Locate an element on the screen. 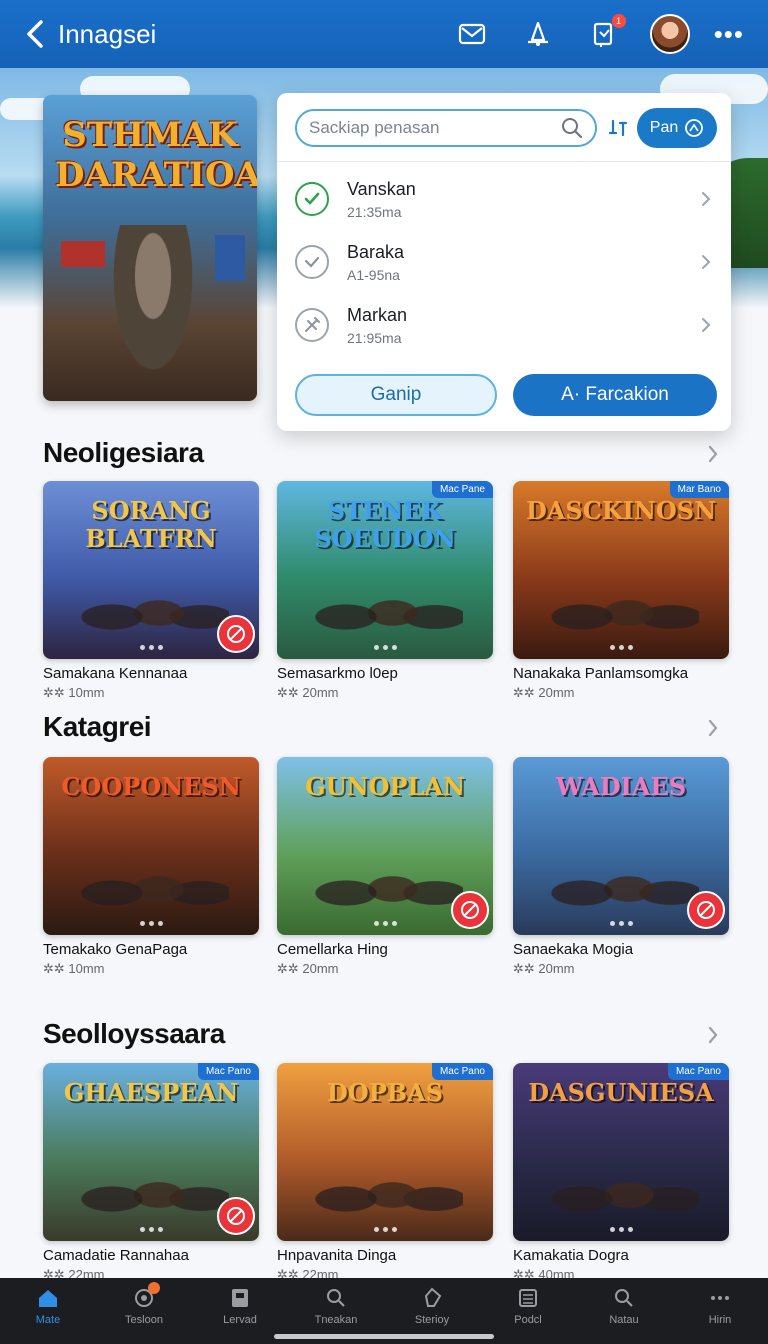  game-card: GUNOPLAN Cemellarka Hing ✲✲ 20mm is located at coordinates (385, 867).